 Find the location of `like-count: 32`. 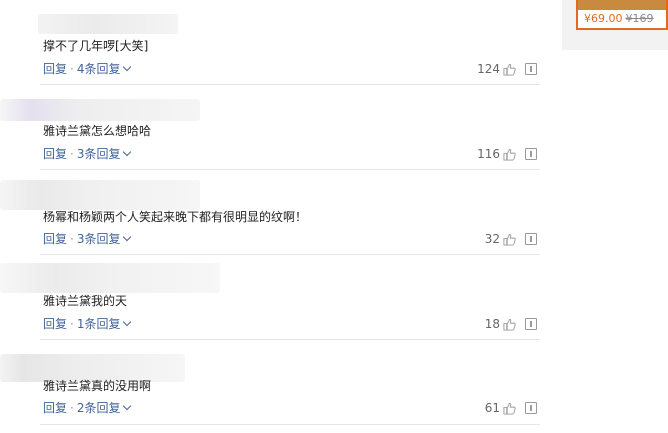

like-count: 32 is located at coordinates (492, 239).